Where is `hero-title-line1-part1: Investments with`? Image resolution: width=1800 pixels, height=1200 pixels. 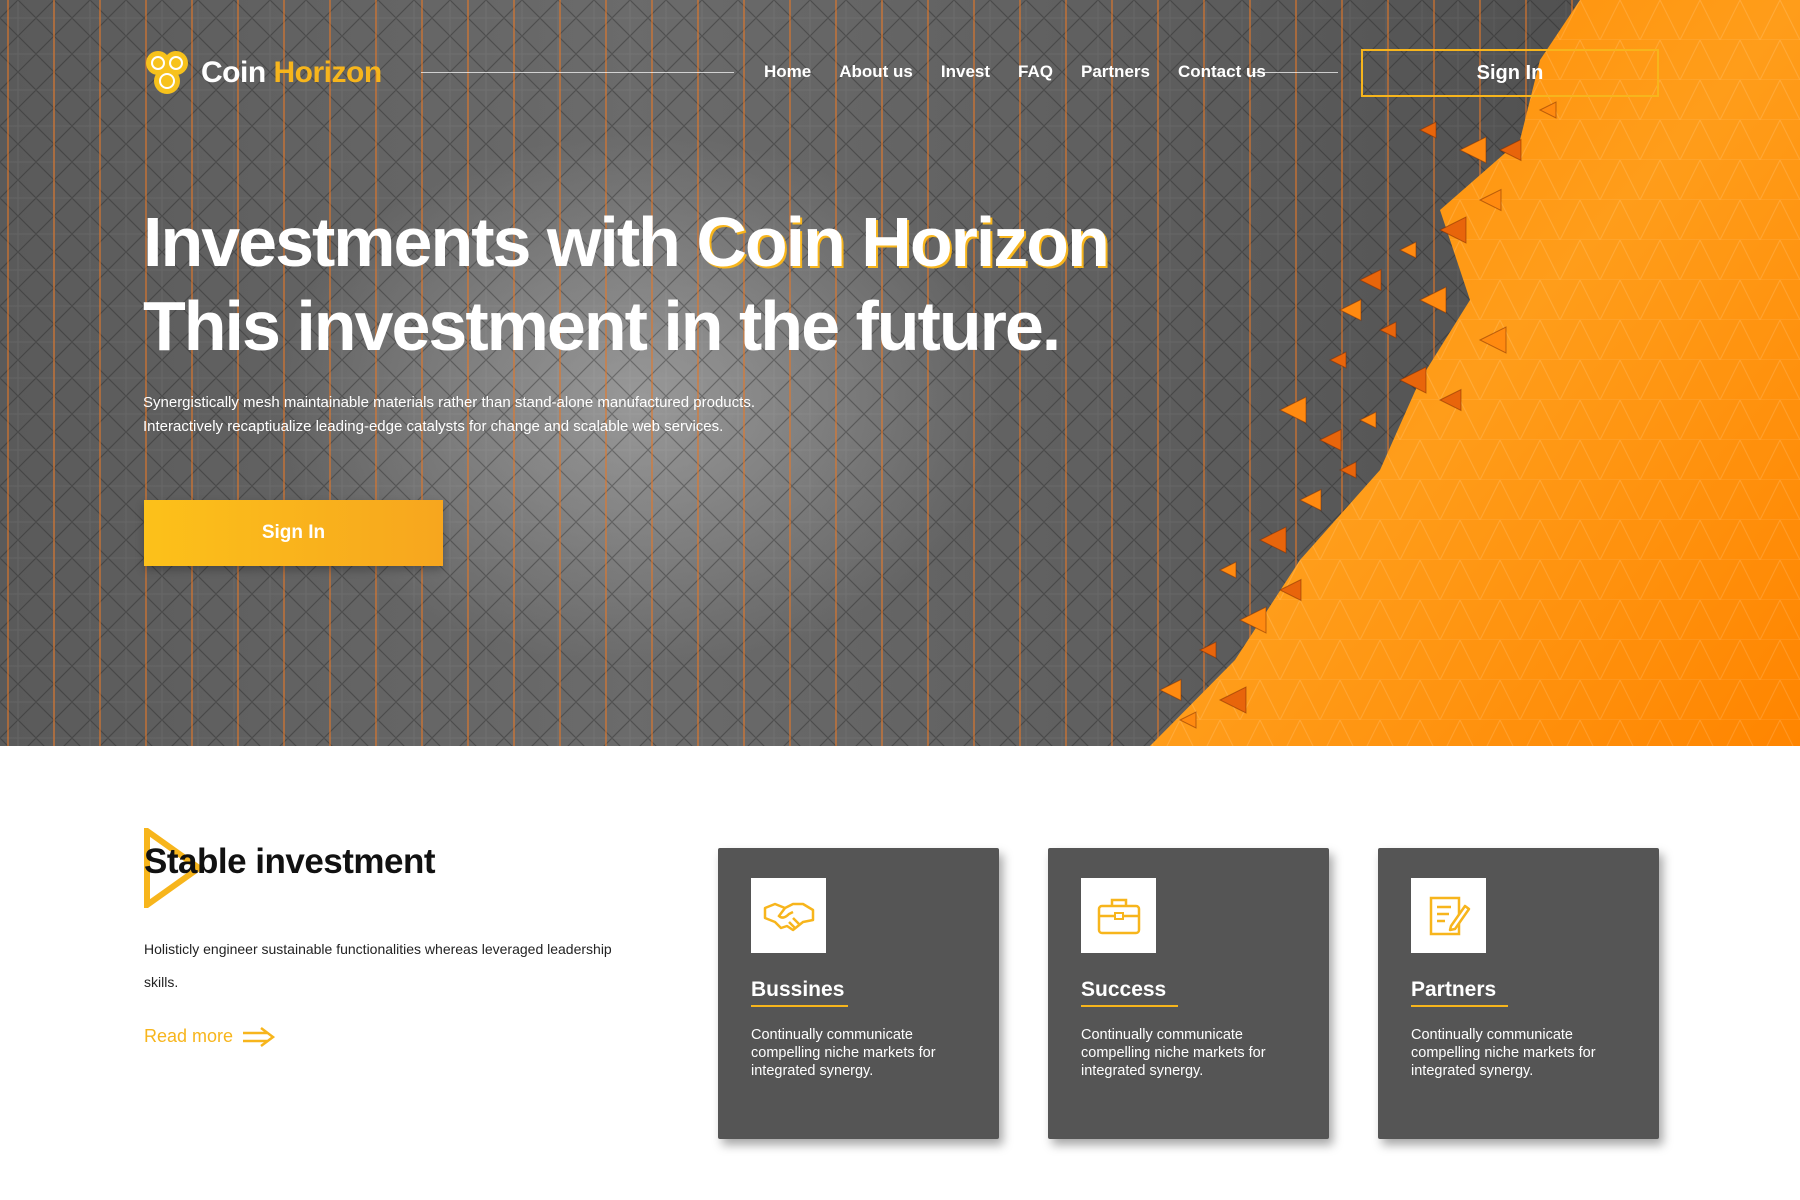 hero-title-line1-part1: Investments with is located at coordinates (420, 242).